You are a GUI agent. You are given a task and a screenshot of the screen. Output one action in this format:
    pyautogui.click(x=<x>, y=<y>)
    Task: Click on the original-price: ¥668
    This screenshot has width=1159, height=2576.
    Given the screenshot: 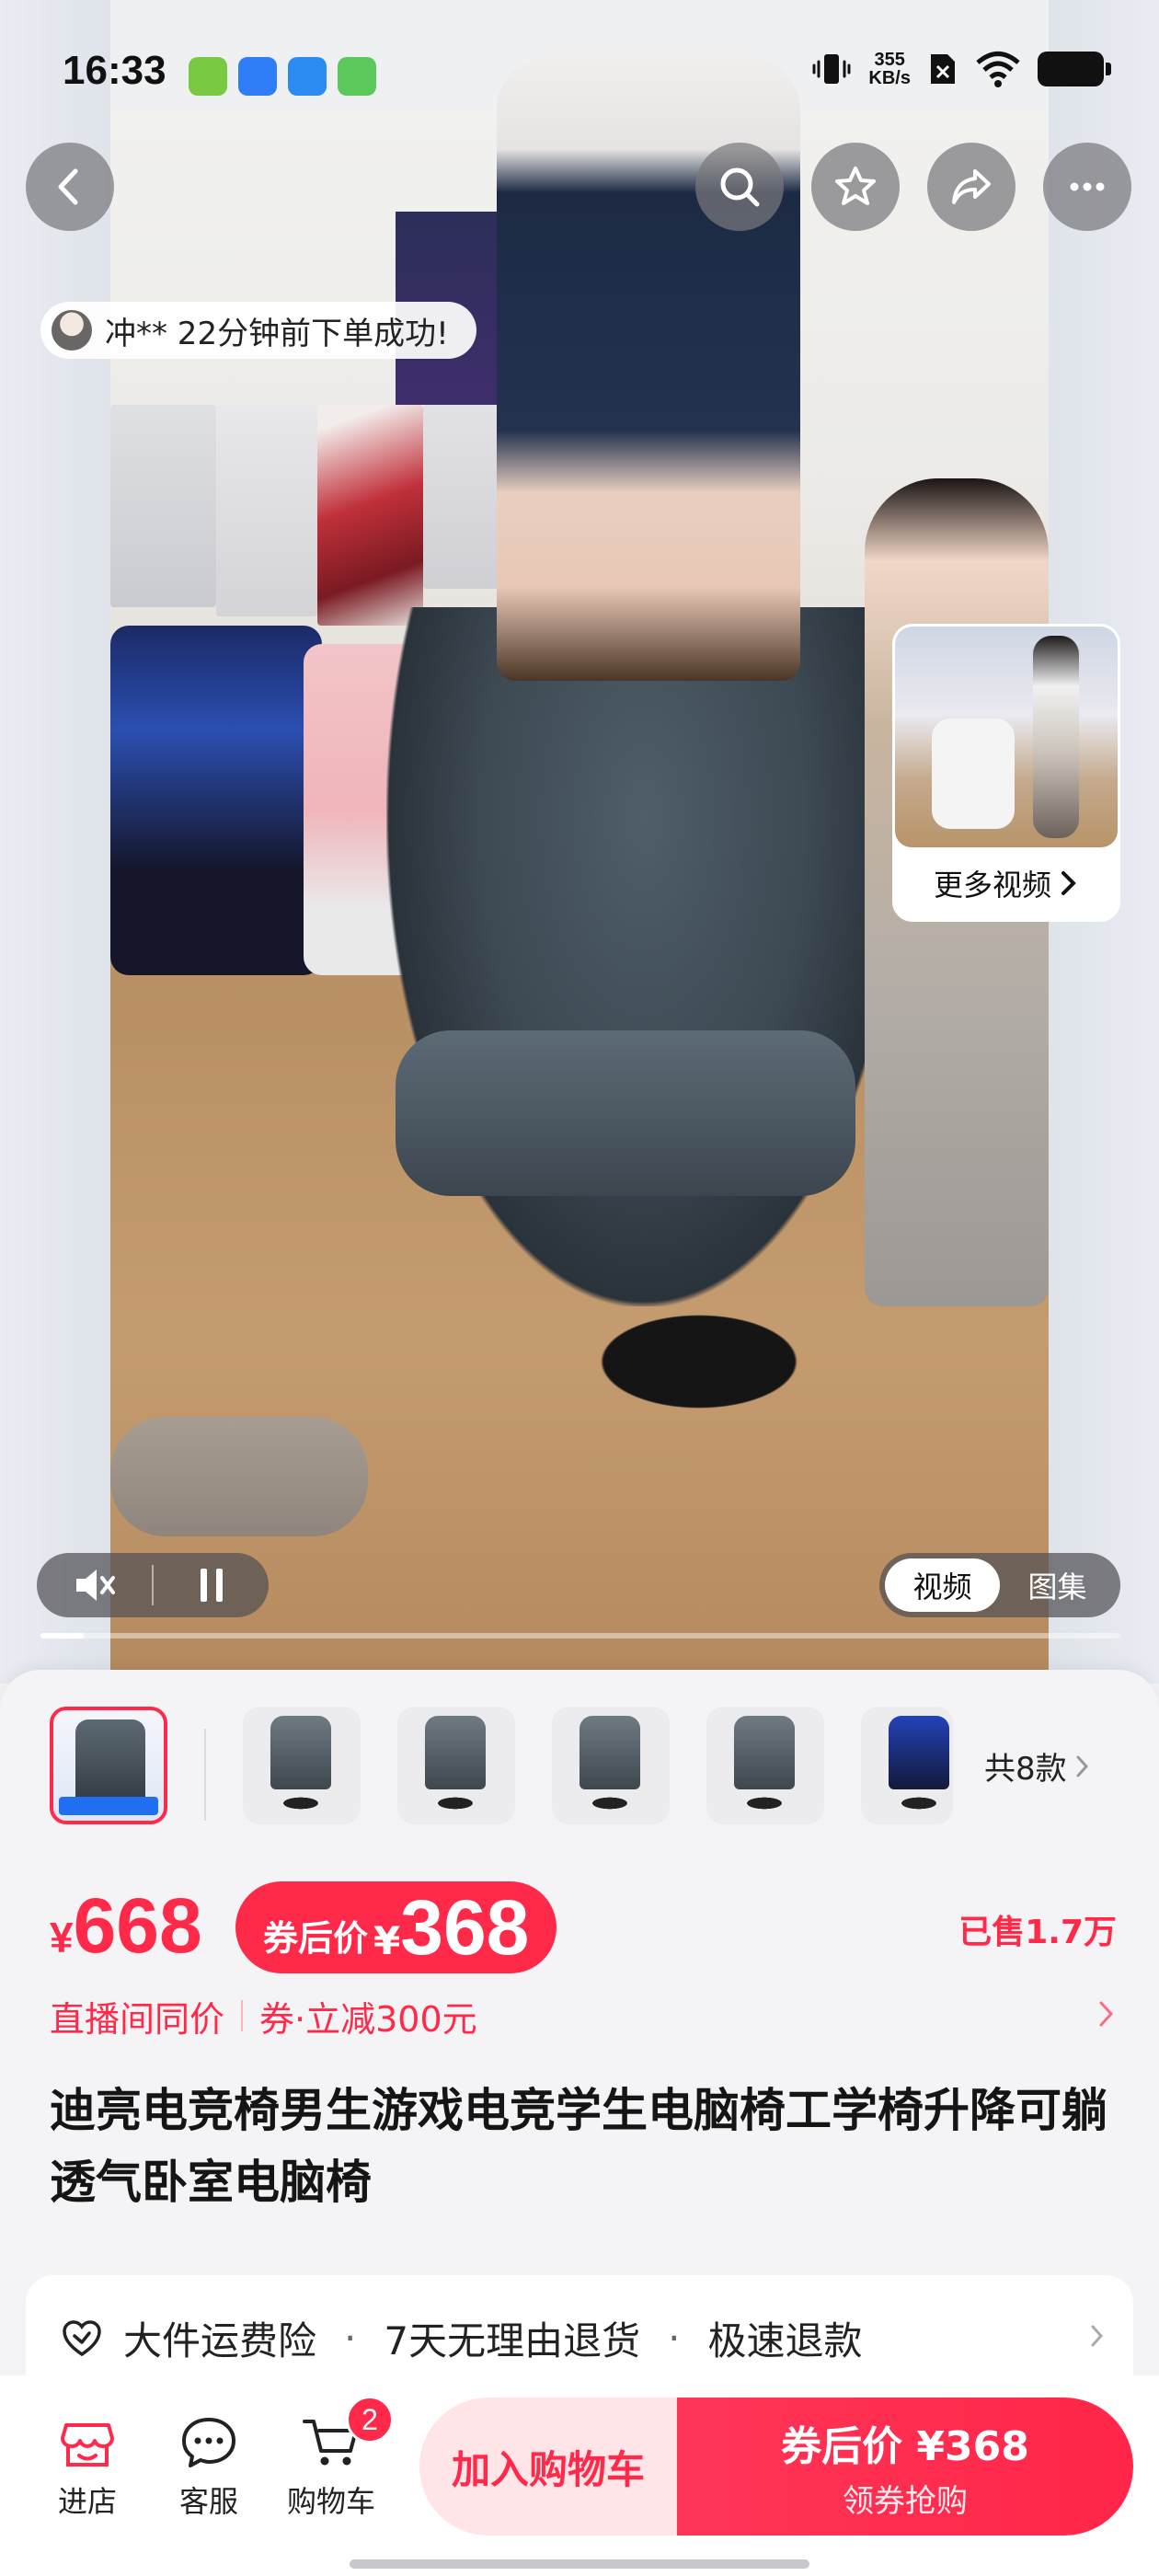 What is the action you would take?
    pyautogui.click(x=126, y=1925)
    